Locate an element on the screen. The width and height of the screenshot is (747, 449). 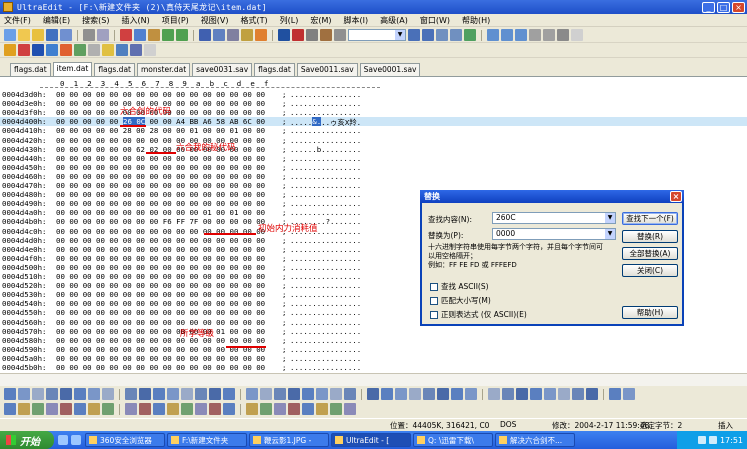
minimize-button: _ is located at coordinates (708, 7).